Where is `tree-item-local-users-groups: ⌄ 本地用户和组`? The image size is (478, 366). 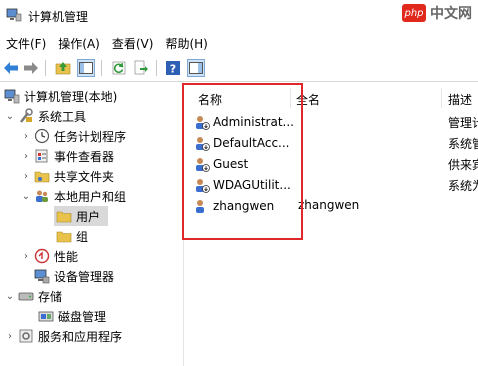 tree-item-local-users-groups: ⌄ 本地用户和组 is located at coordinates (73, 196).